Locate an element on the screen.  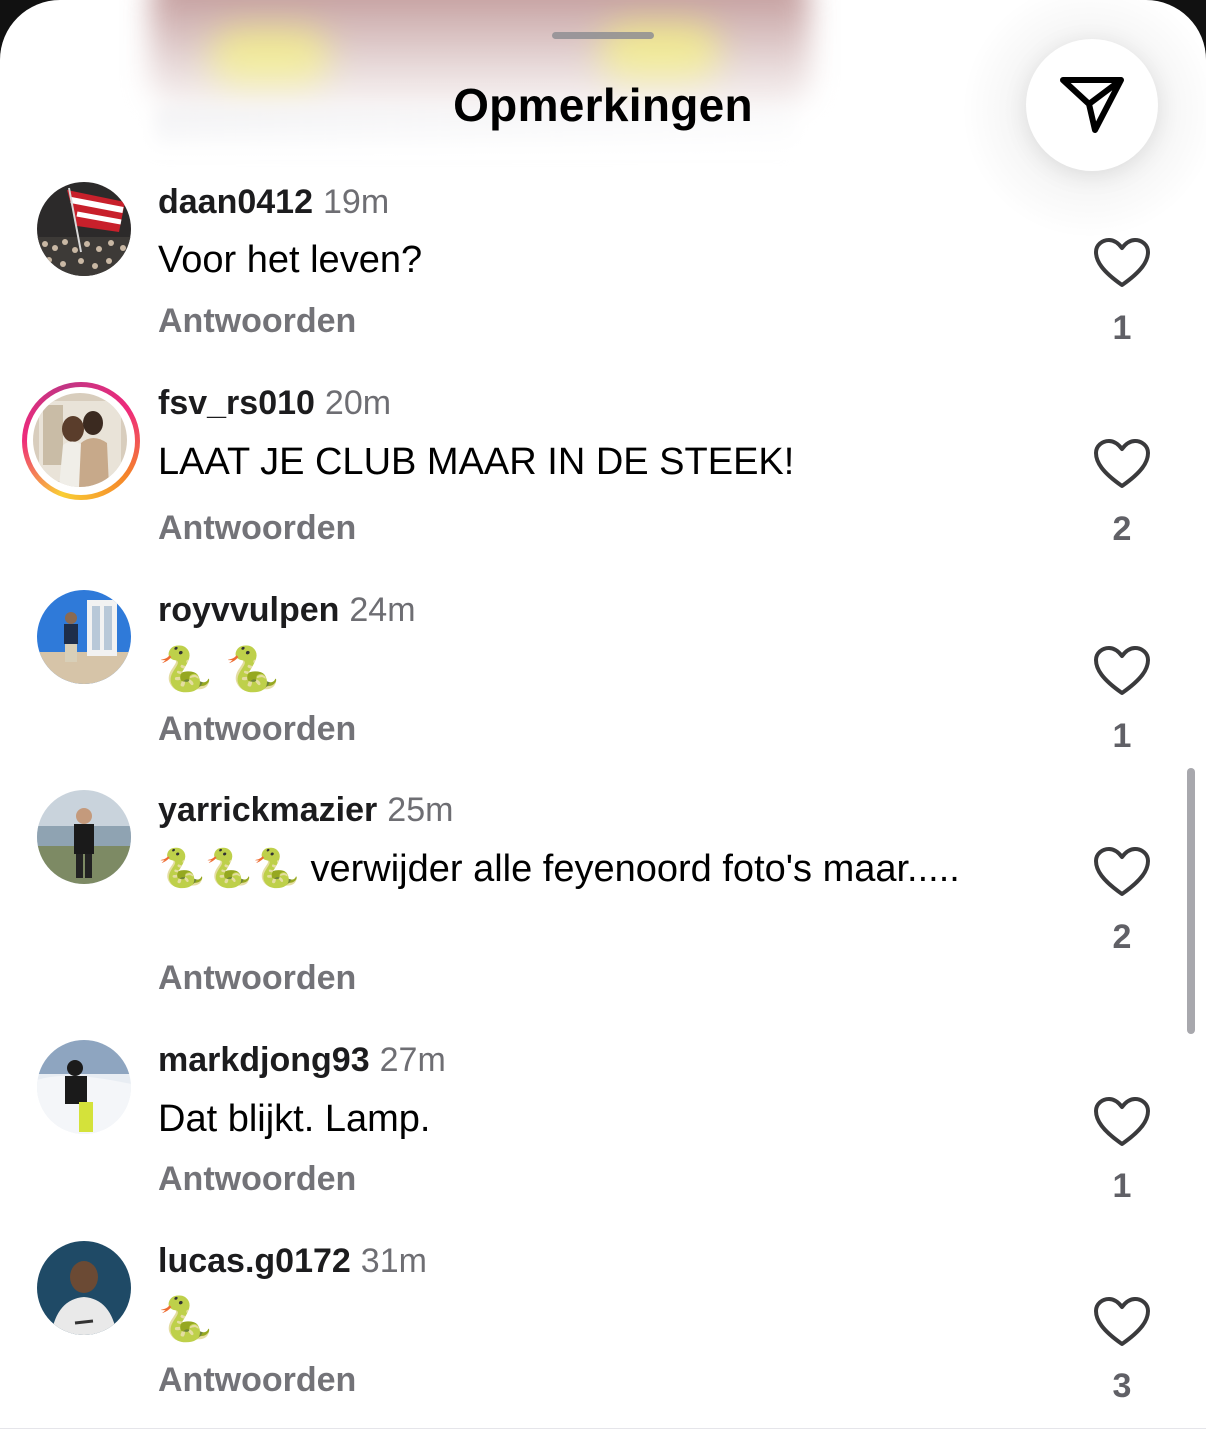
comment-meta: yarrickmazier 25m is located at coordinates (305, 810).